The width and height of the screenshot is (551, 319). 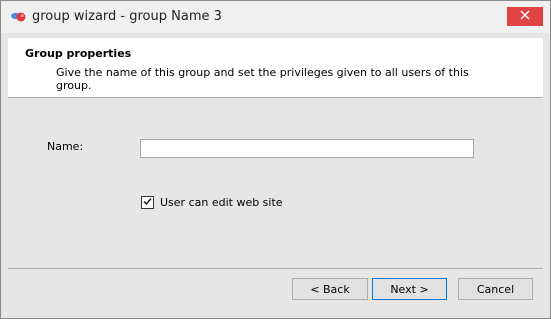 What do you see at coordinates (19, 17) in the screenshot?
I see `app-logo-icon` at bounding box center [19, 17].